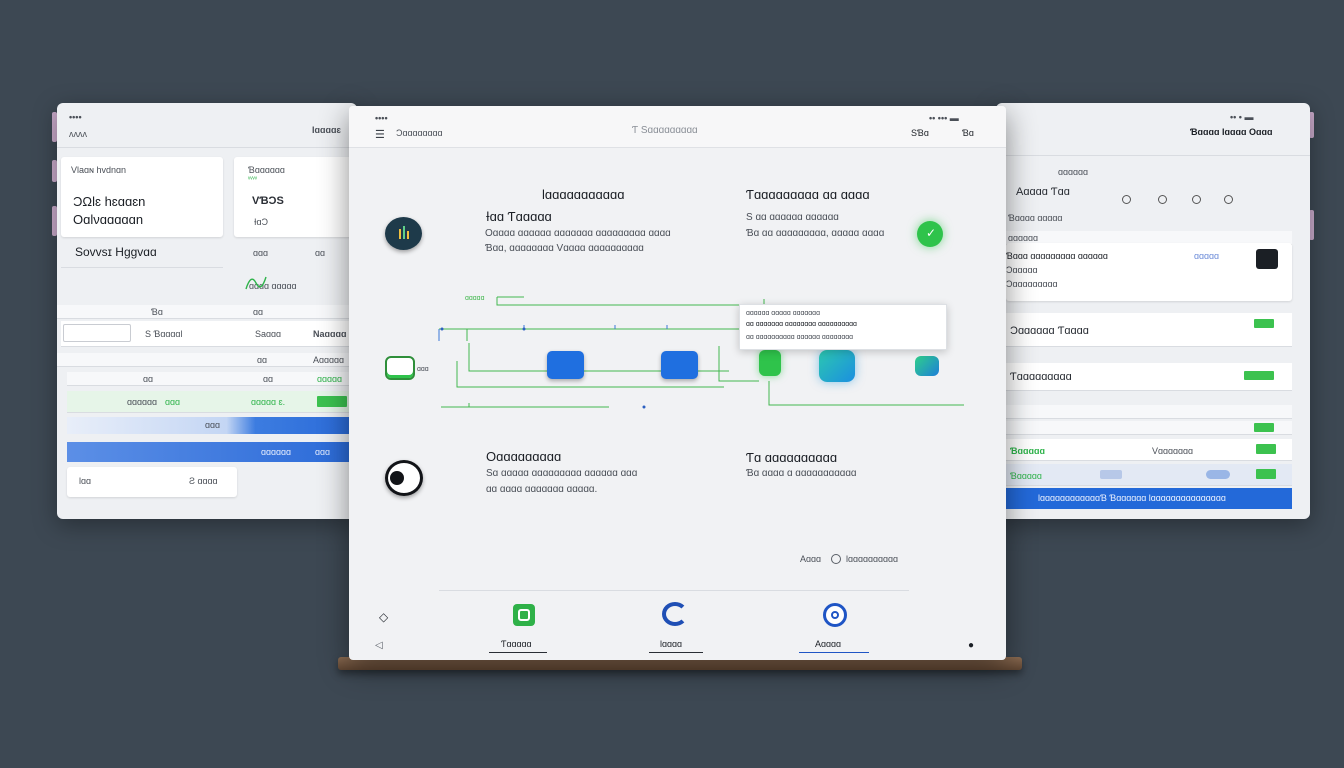  Describe the element at coordinates (157, 312) in the screenshot. I see `cell: Ɓɑ` at that location.